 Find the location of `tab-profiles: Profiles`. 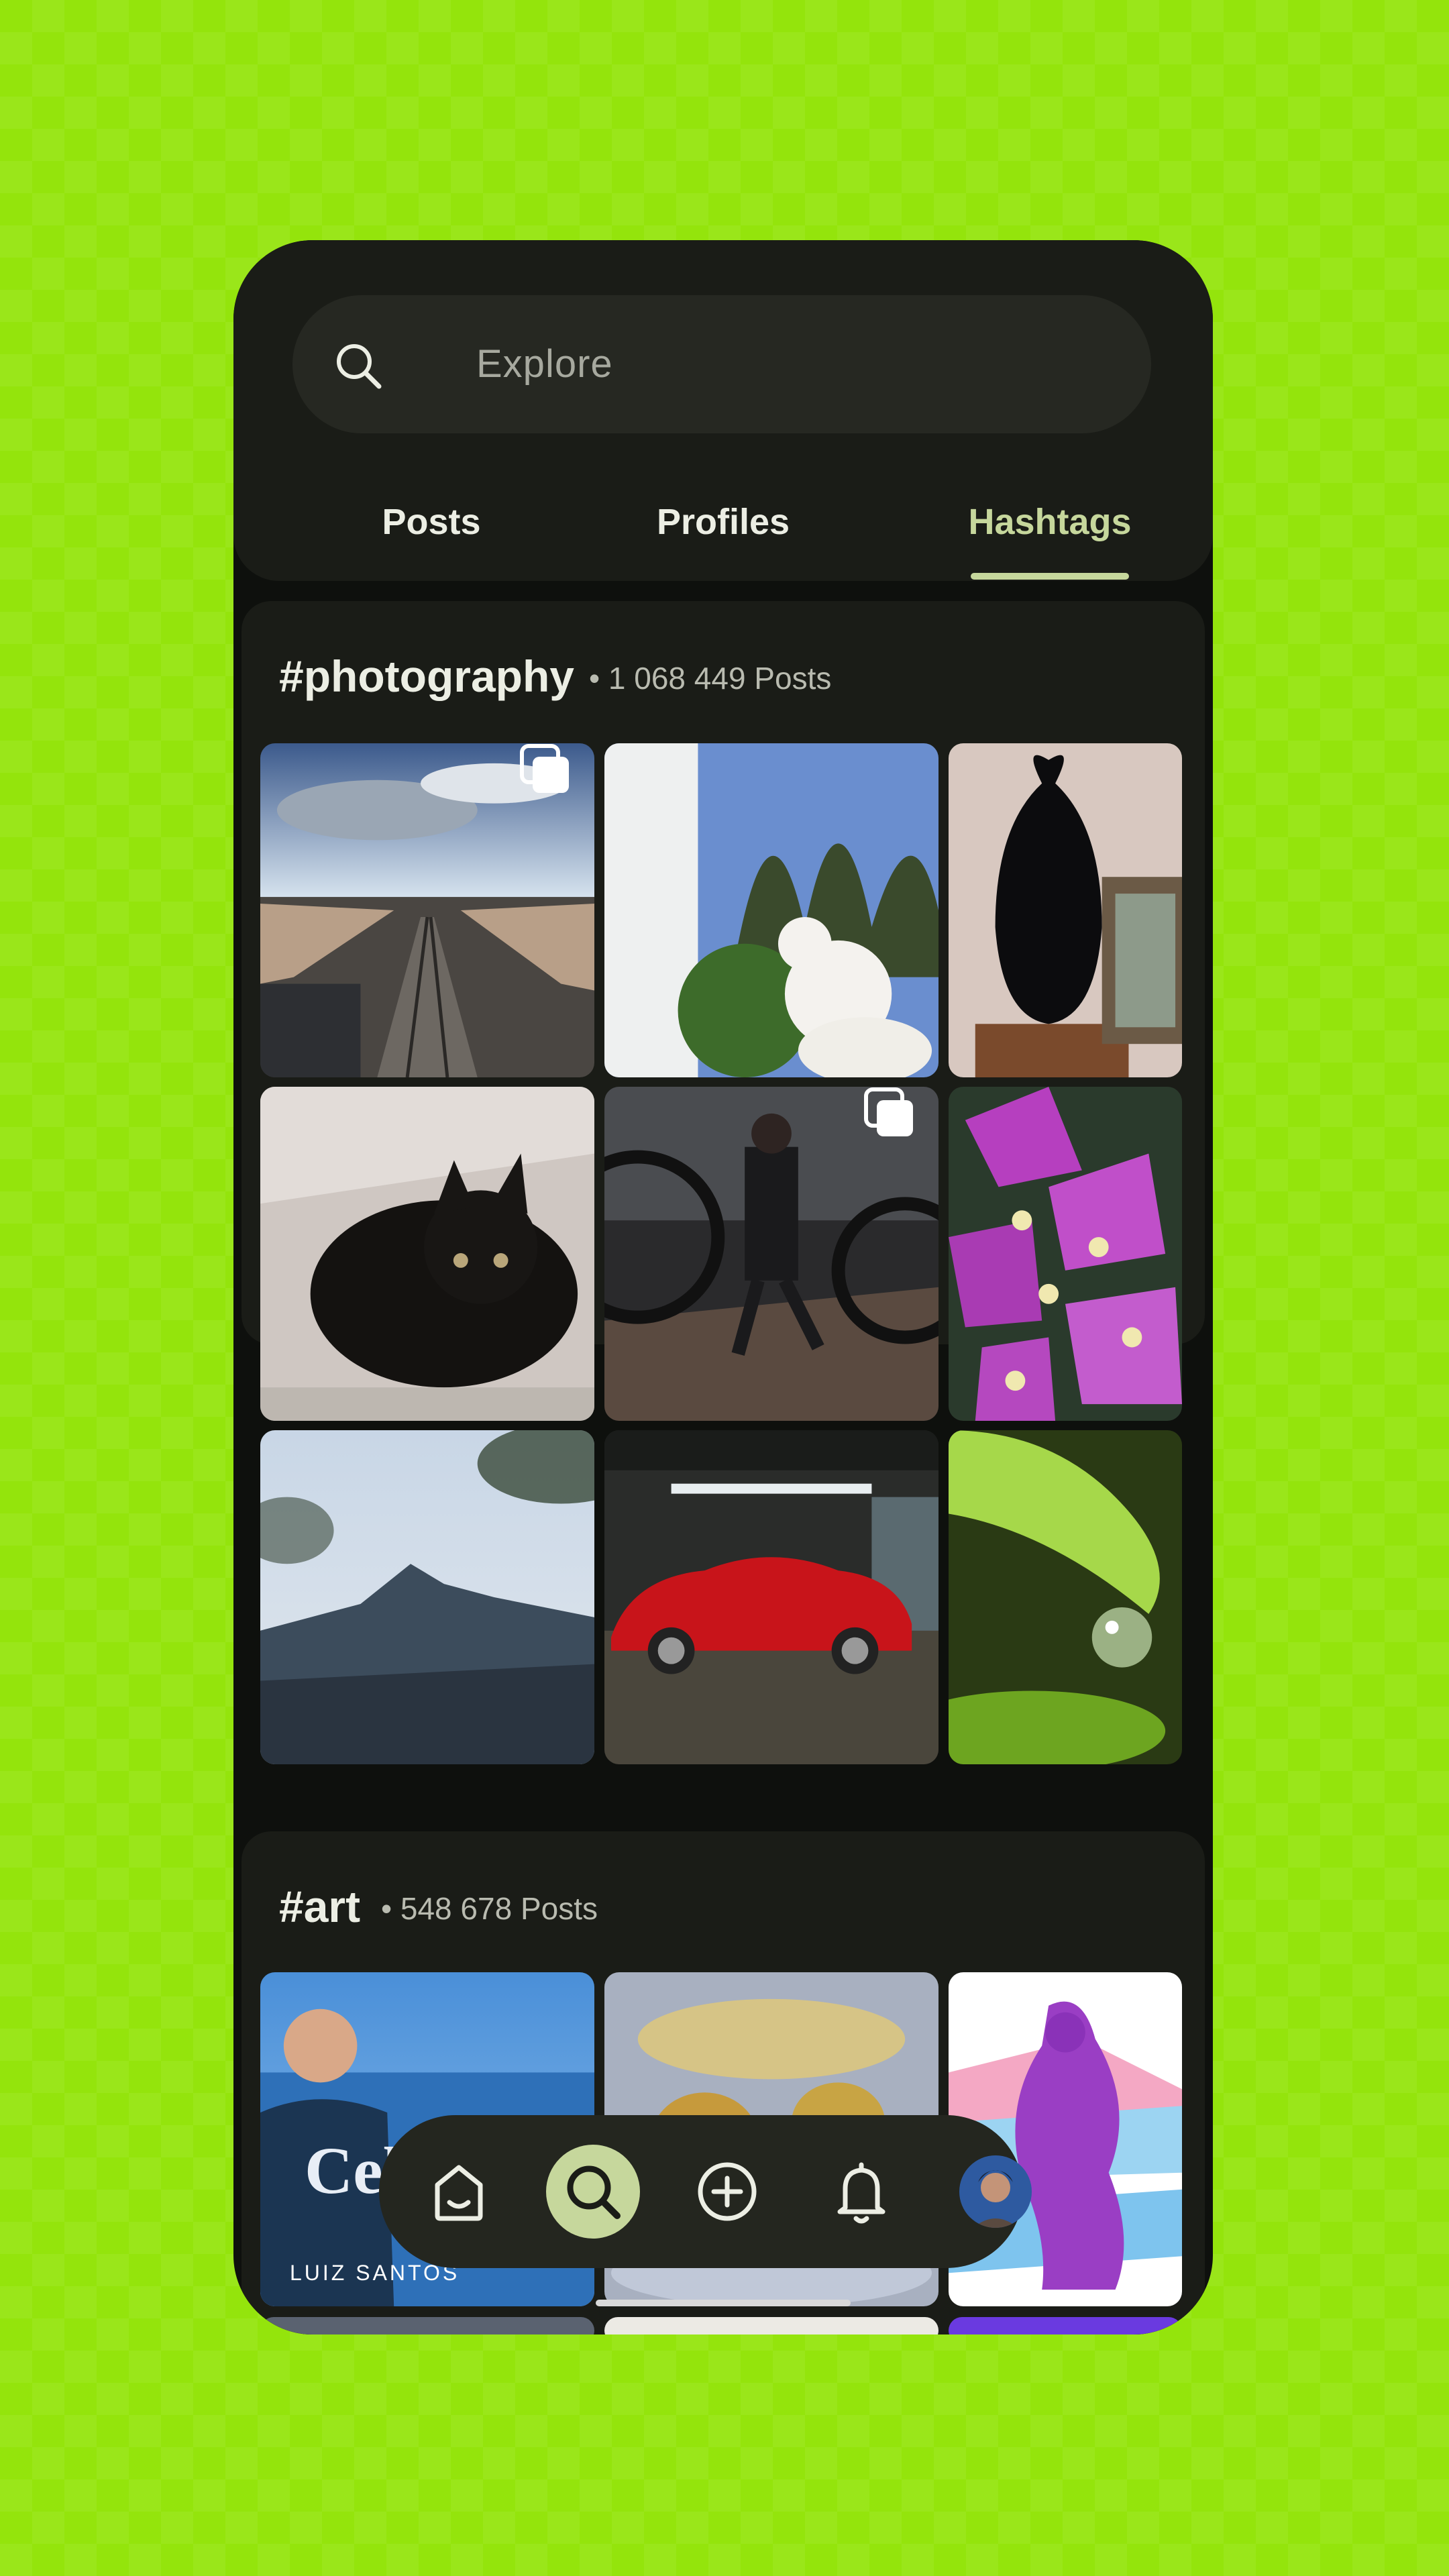

tab-profiles: Profiles is located at coordinates (723, 522).